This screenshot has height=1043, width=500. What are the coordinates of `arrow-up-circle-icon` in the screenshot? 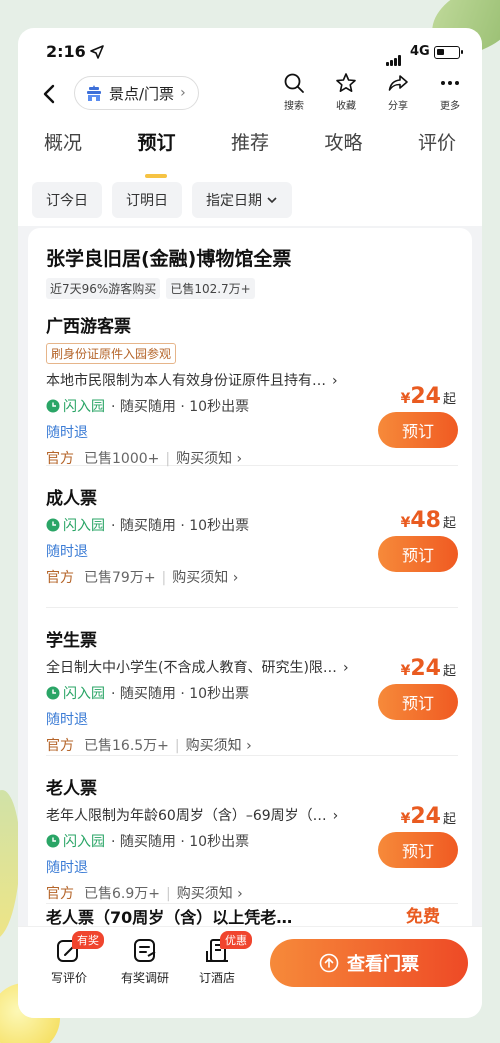 It's located at (329, 963).